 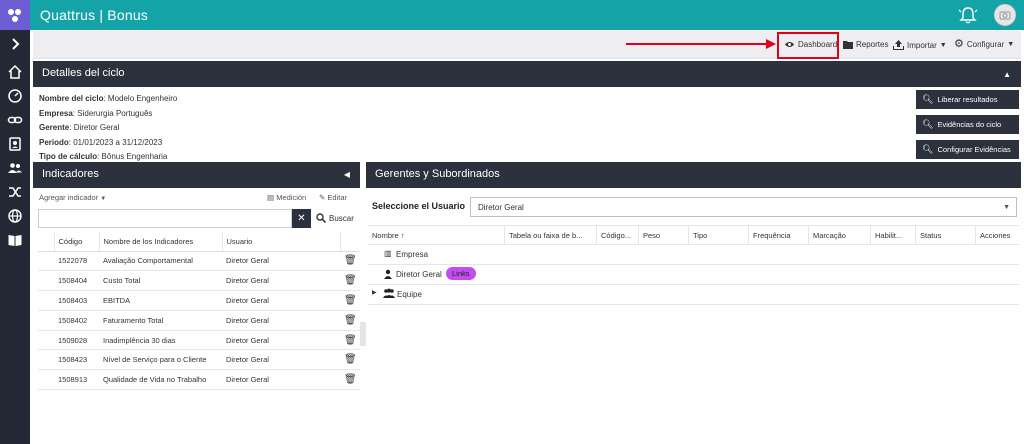 What do you see at coordinates (199, 300) in the screenshot?
I see `table-row: 1508403 EBITDA Diretor Geral 🗑︎` at bounding box center [199, 300].